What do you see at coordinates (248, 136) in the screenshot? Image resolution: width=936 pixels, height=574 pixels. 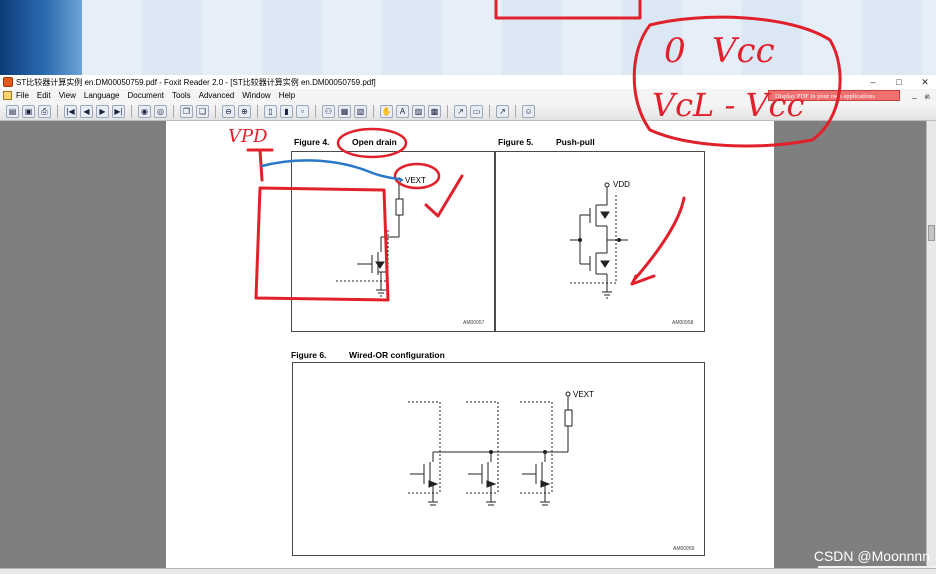 I see `handwritten-vpd: VPD` at bounding box center [248, 136].